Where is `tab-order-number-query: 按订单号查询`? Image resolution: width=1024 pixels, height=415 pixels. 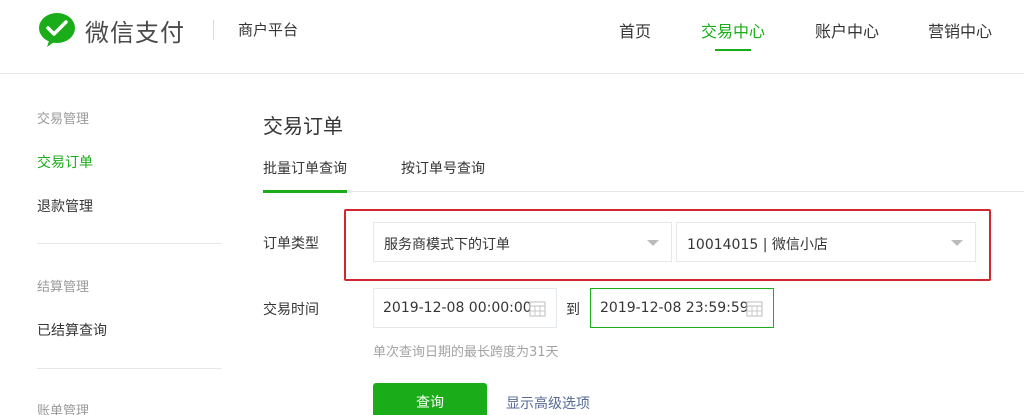
tab-order-number-query: 按订单号查询 is located at coordinates (443, 168).